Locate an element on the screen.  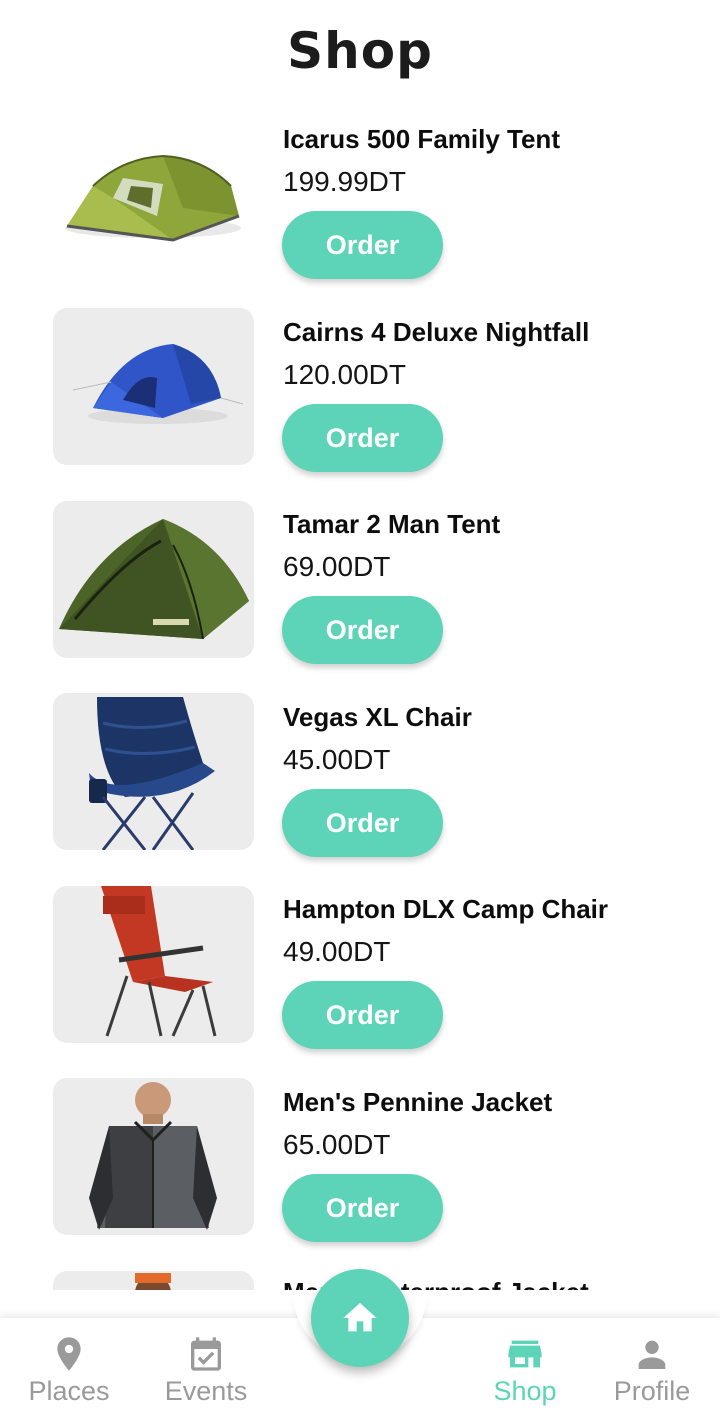
product-card: Cairns 4 Deluxe Nightfall 120.00DT Order is located at coordinates (360, 388).